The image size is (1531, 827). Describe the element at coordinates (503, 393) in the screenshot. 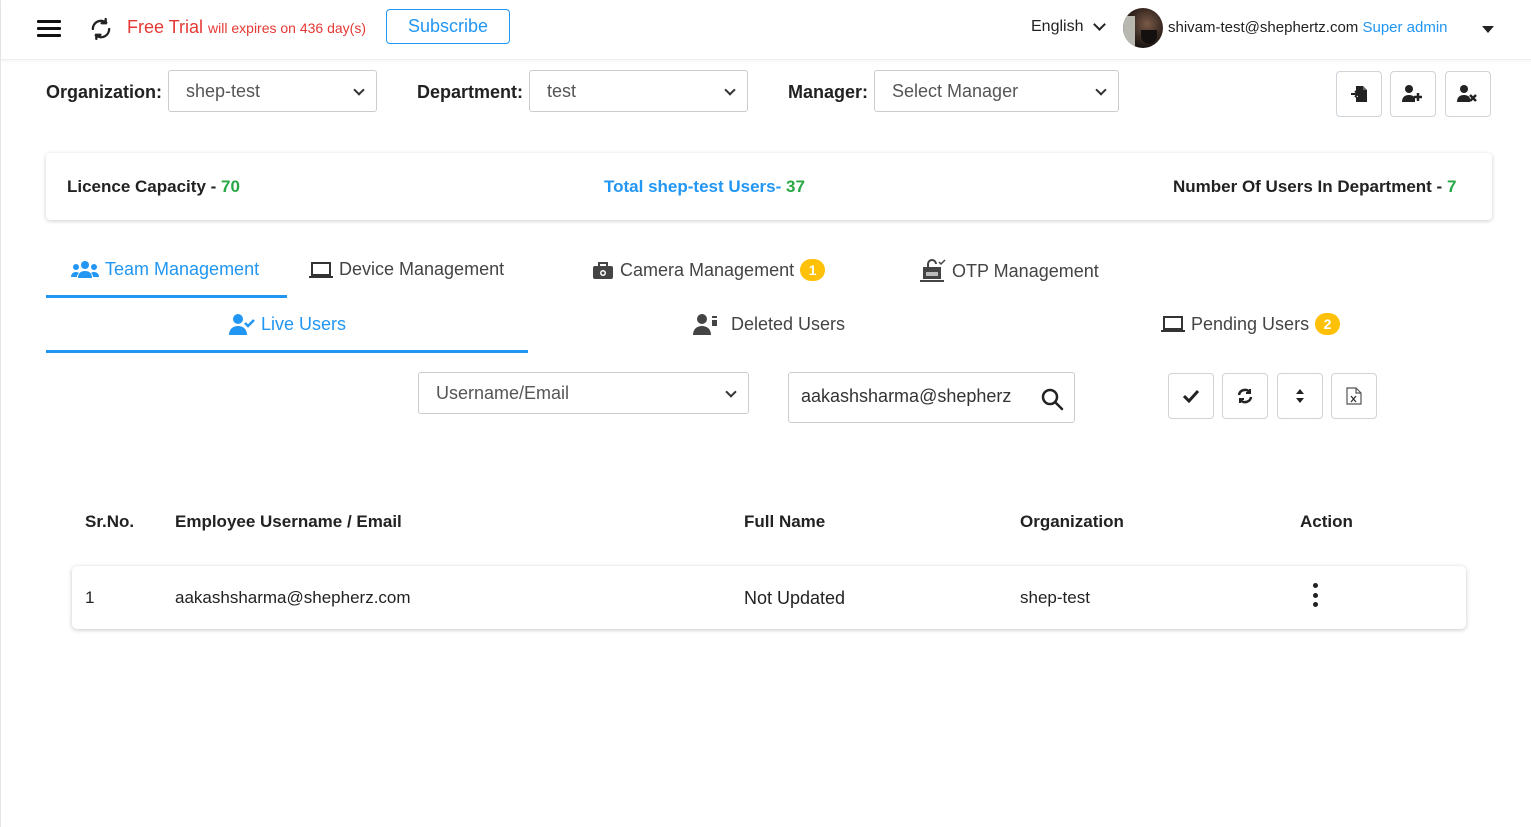

I see `search-field-value: Username/Email` at that location.